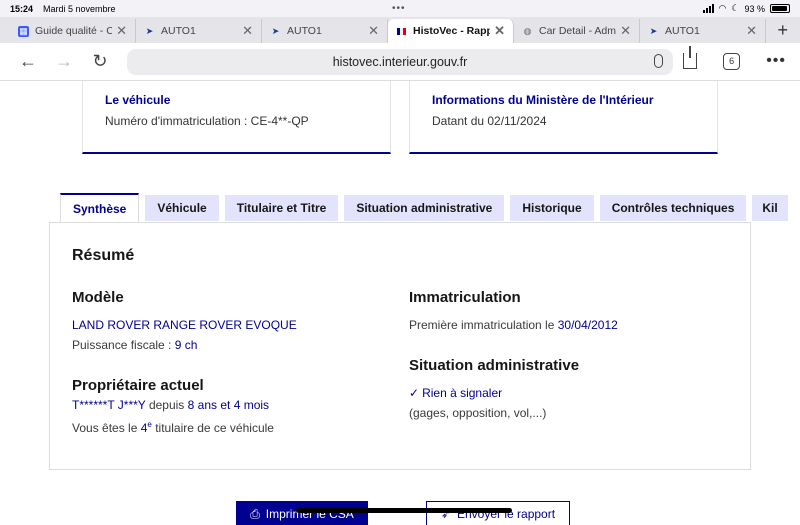 The height and width of the screenshot is (525, 800). I want to click on tab-historique: Historique, so click(552, 208).